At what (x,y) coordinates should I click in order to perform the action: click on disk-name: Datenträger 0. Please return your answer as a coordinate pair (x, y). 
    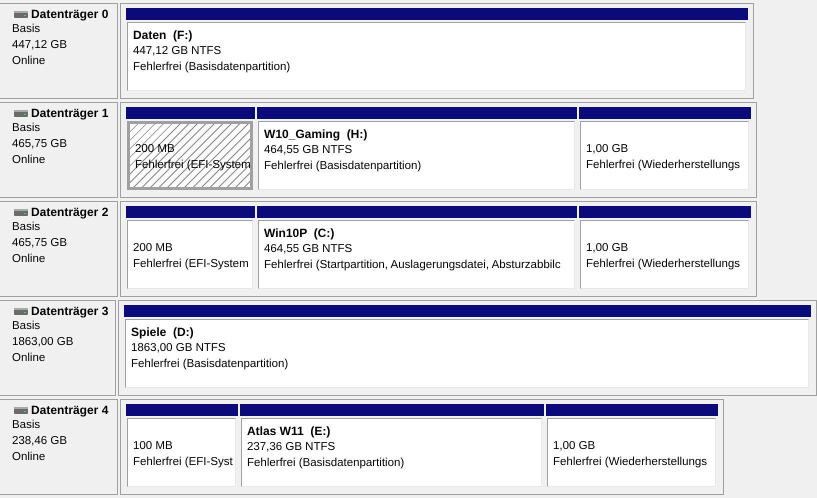
    Looking at the image, I should click on (69, 14).